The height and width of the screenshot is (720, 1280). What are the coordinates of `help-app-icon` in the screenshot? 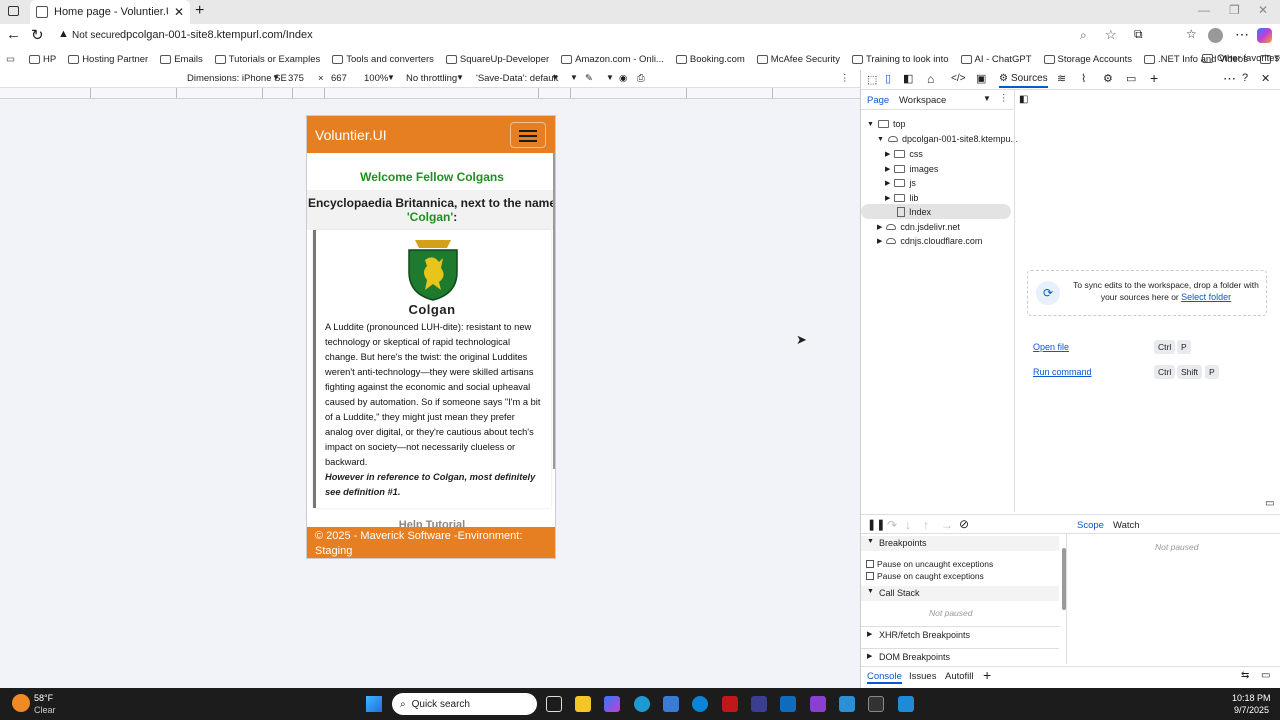 It's located at (700, 704).